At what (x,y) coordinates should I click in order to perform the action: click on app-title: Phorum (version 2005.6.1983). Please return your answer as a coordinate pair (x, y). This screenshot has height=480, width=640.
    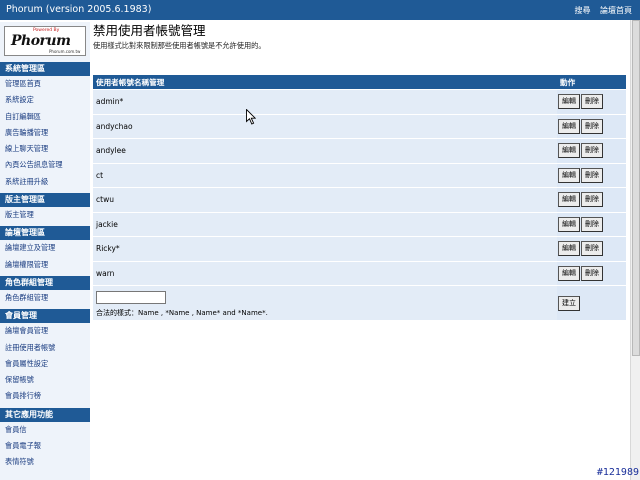
    Looking at the image, I should click on (79, 9).